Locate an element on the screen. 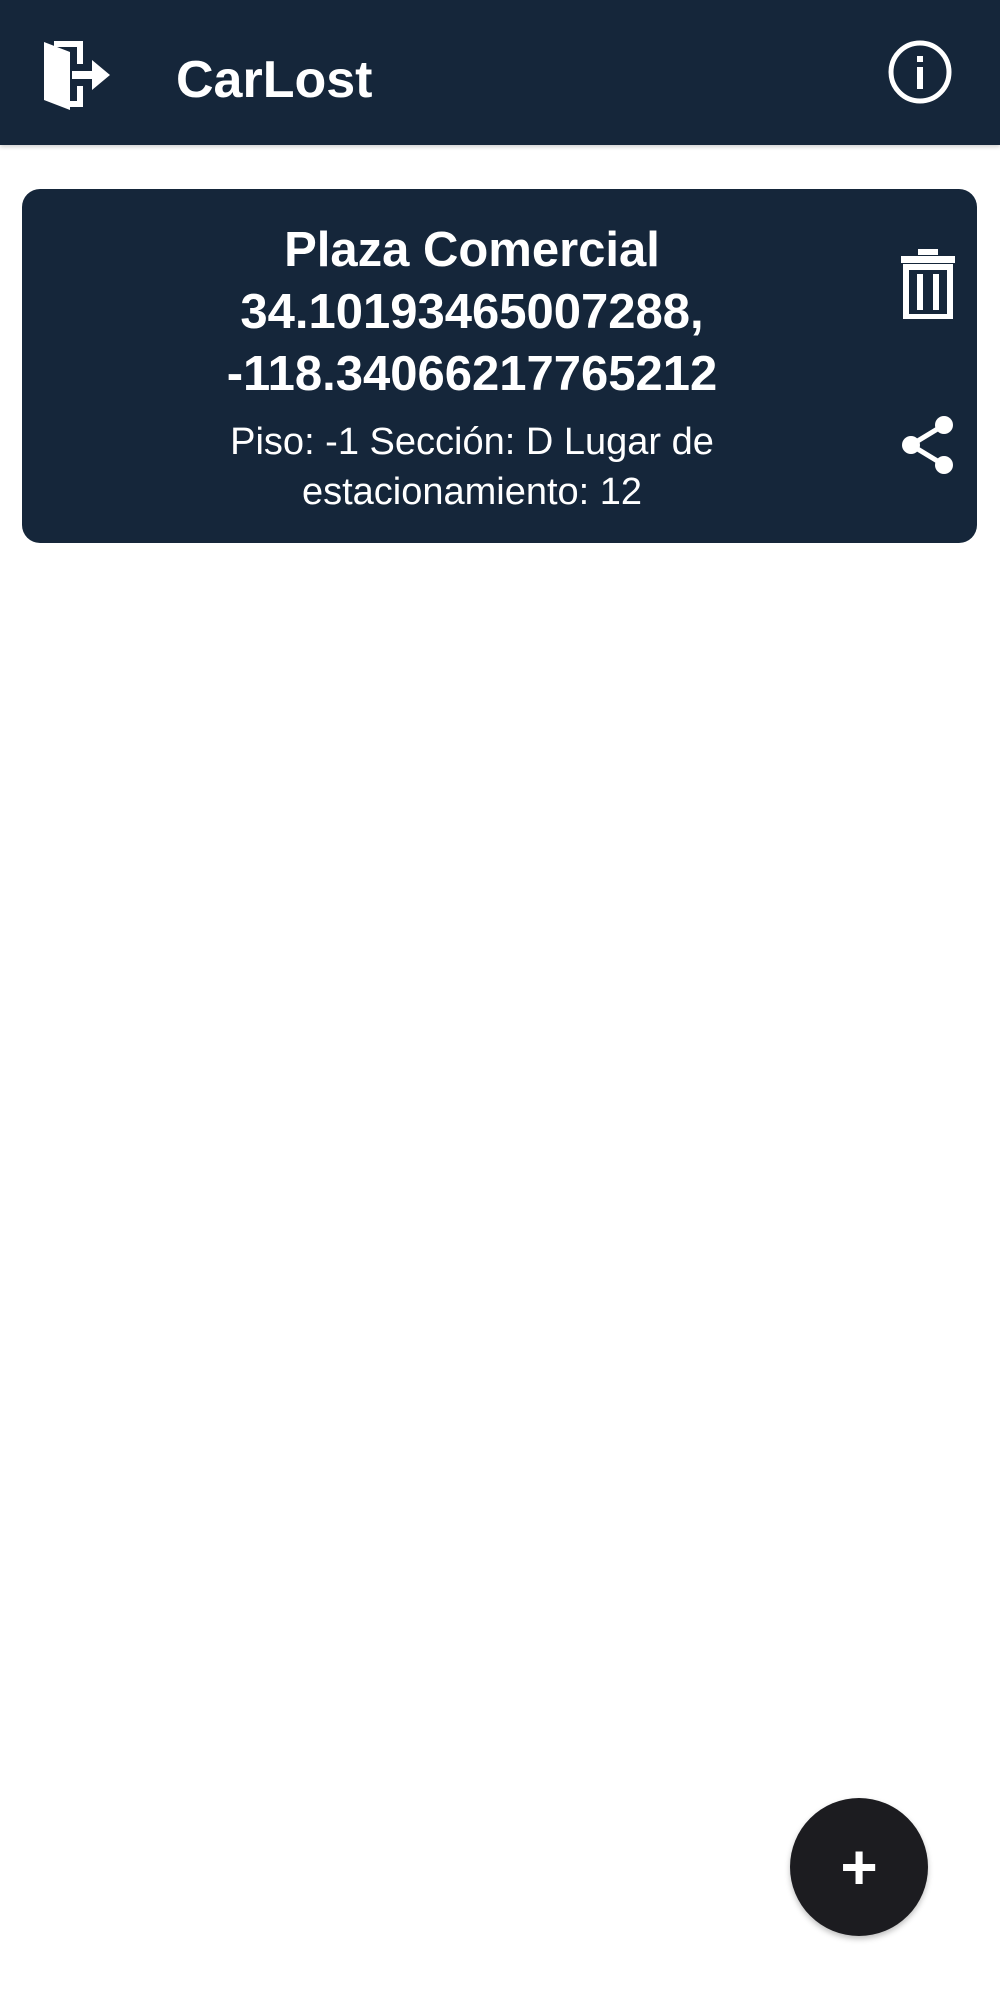 This screenshot has height=1992, width=1000. info-button is located at coordinates (920, 72).